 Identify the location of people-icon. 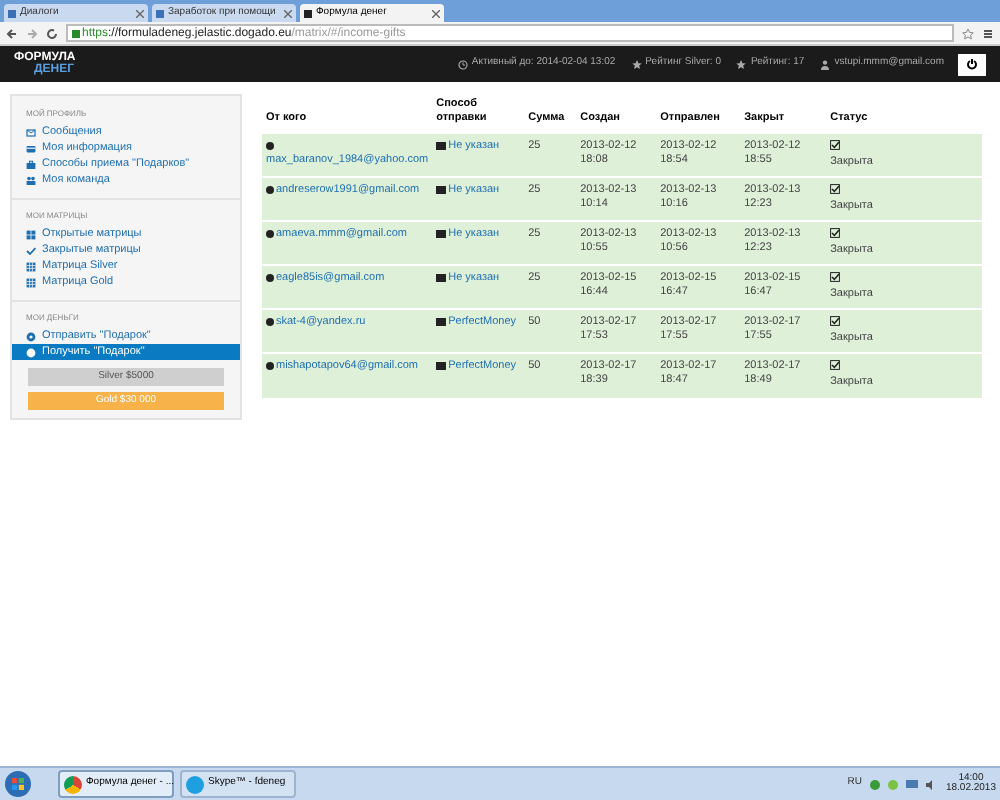
(31, 180).